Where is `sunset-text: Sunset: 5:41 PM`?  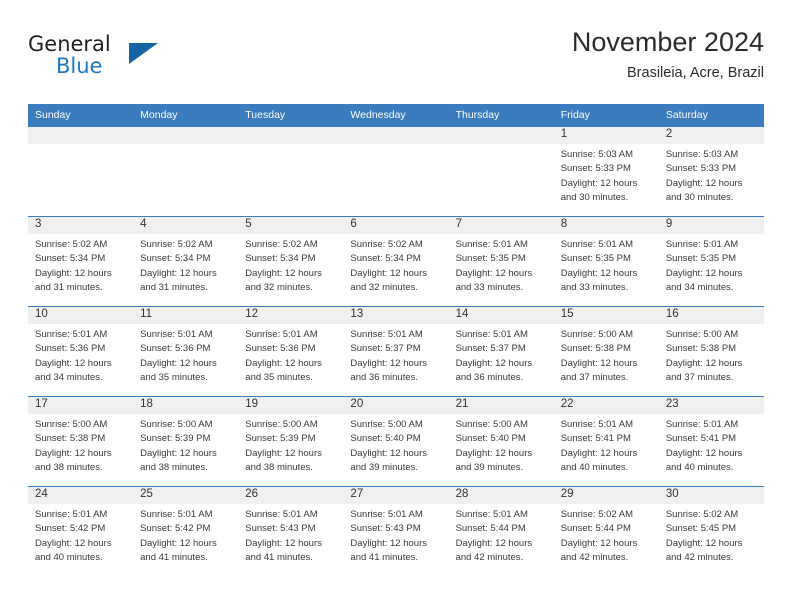
sunset-text: Sunset: 5:41 PM is located at coordinates (701, 439).